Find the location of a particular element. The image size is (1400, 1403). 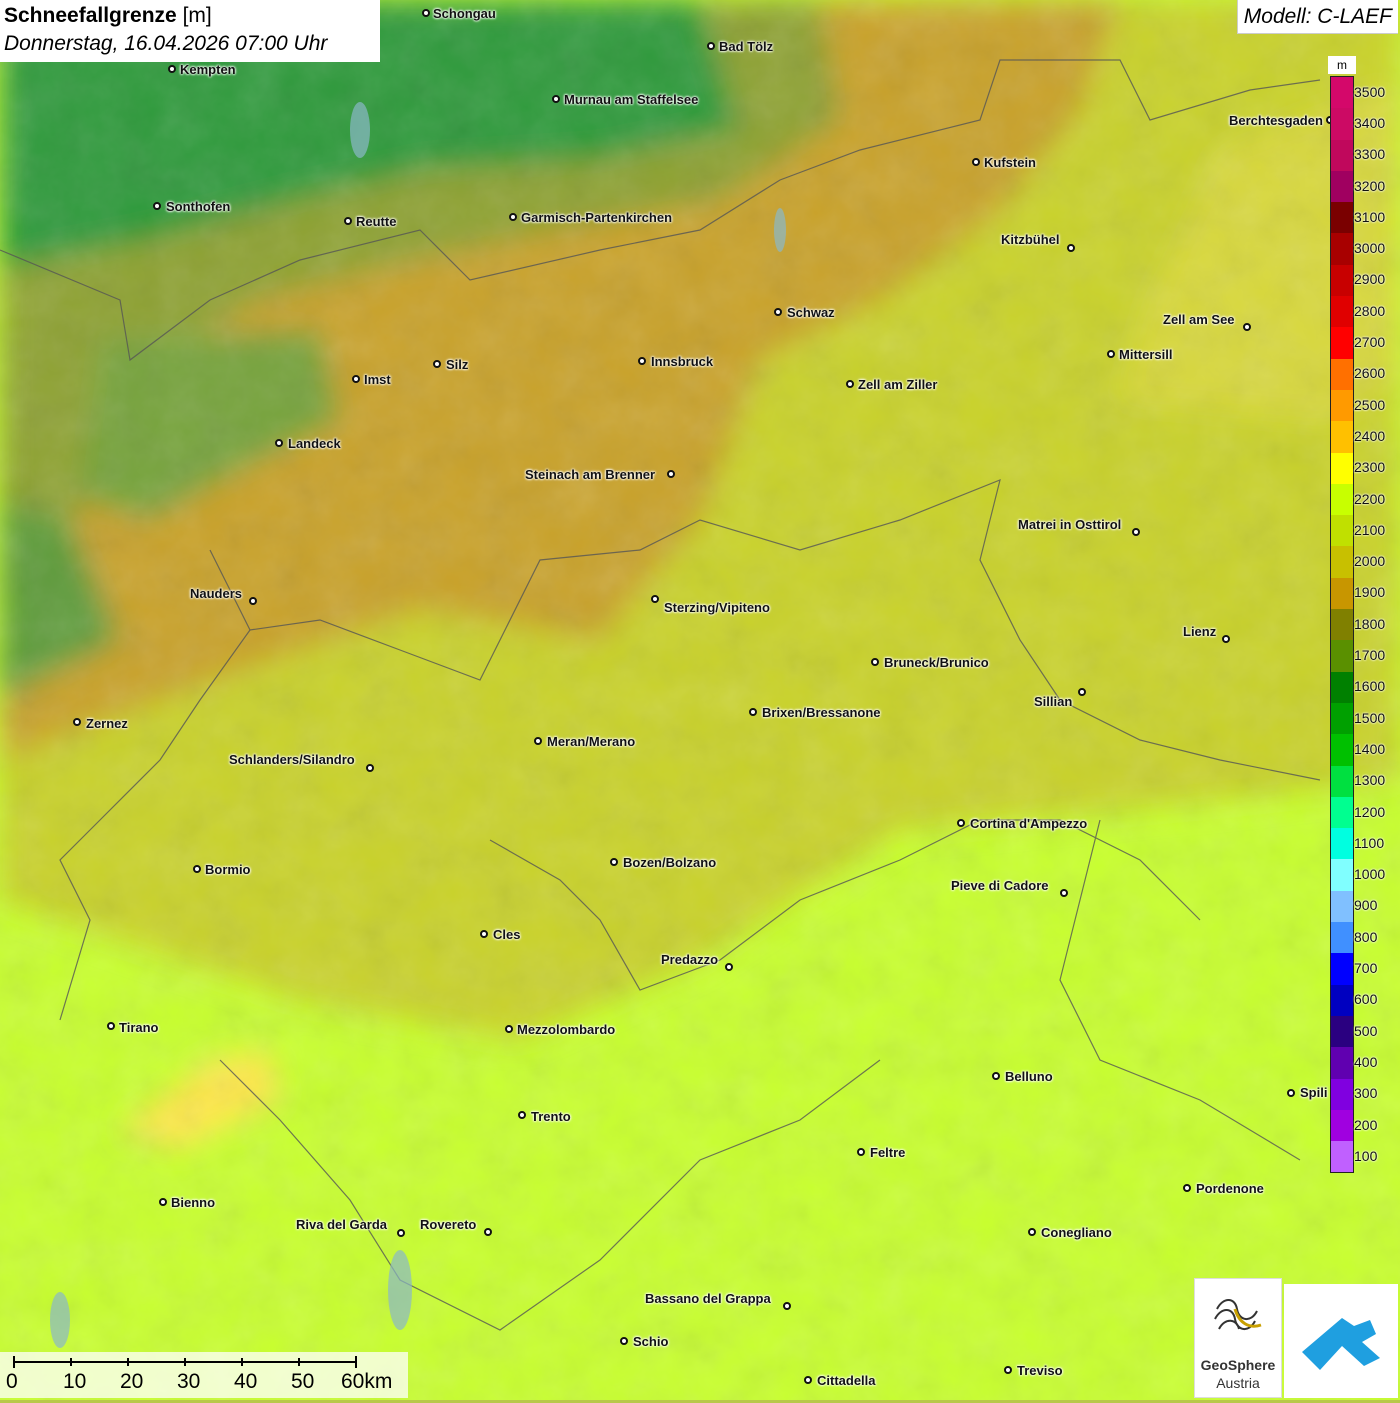

city-label: Schongau is located at coordinates (464, 14).